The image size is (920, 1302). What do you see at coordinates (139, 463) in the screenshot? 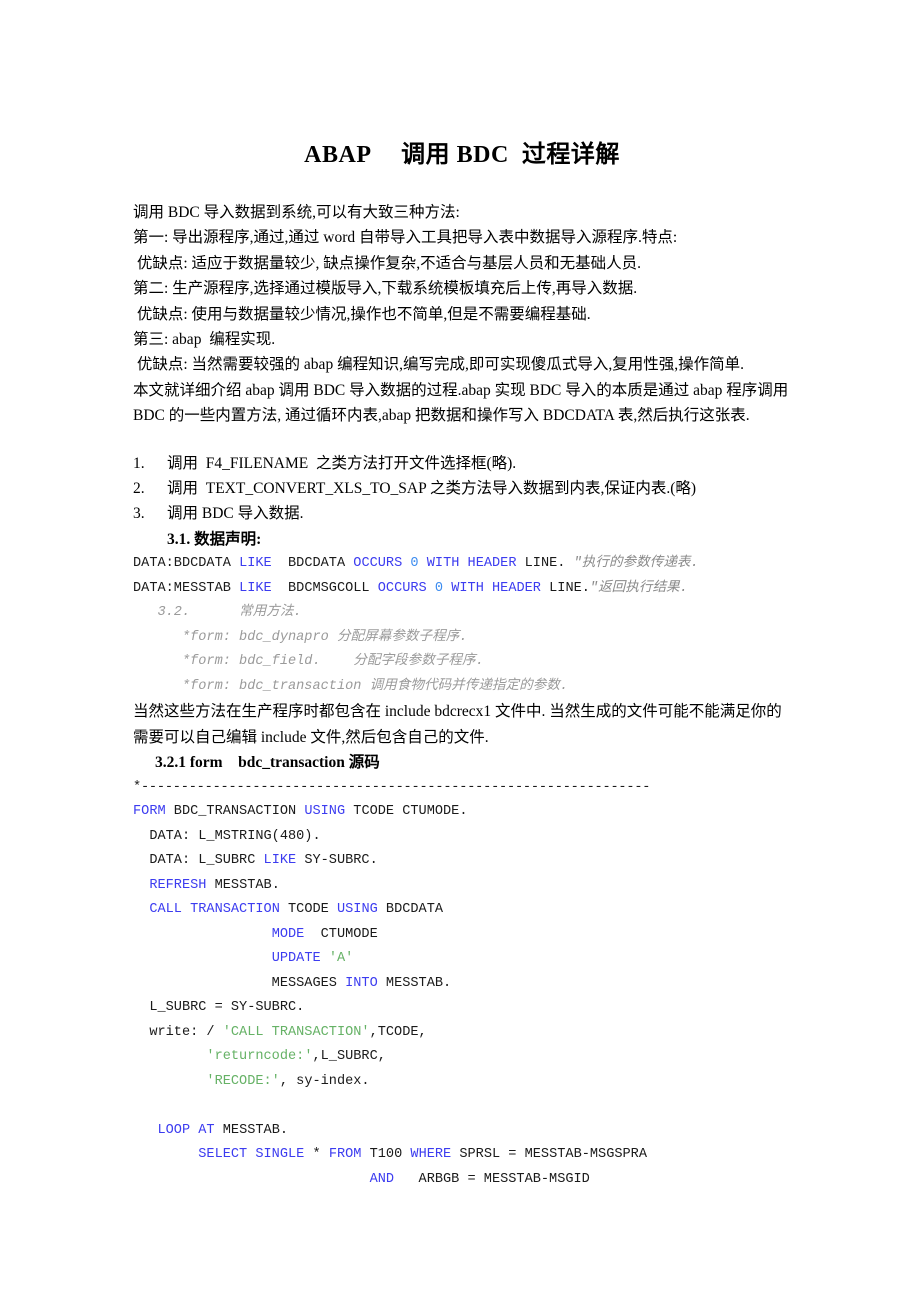
I see `list-marker: 1.` at bounding box center [139, 463].